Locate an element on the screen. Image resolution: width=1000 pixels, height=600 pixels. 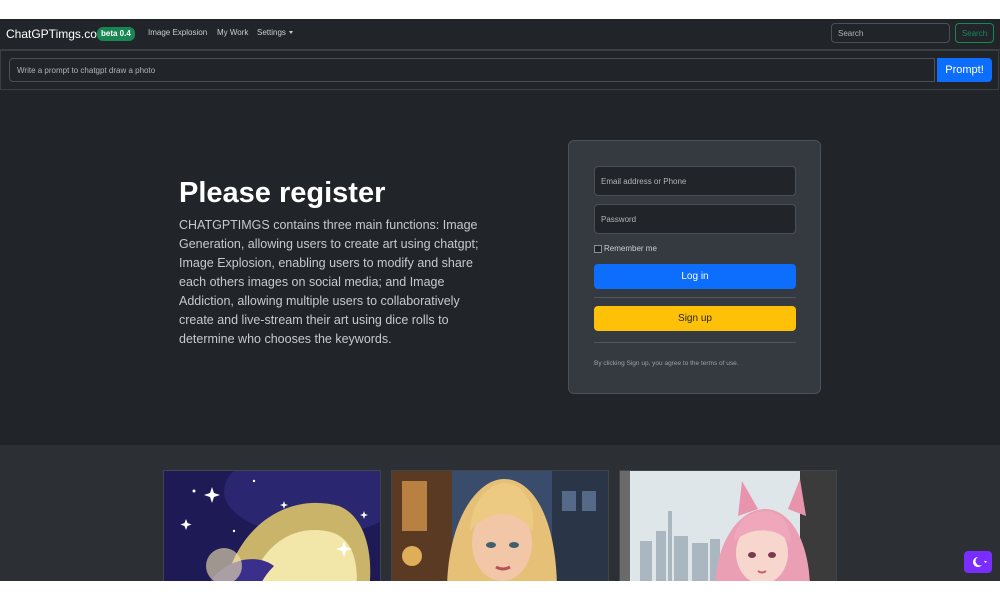
blonde-portrait-image is located at coordinates (500, 526).